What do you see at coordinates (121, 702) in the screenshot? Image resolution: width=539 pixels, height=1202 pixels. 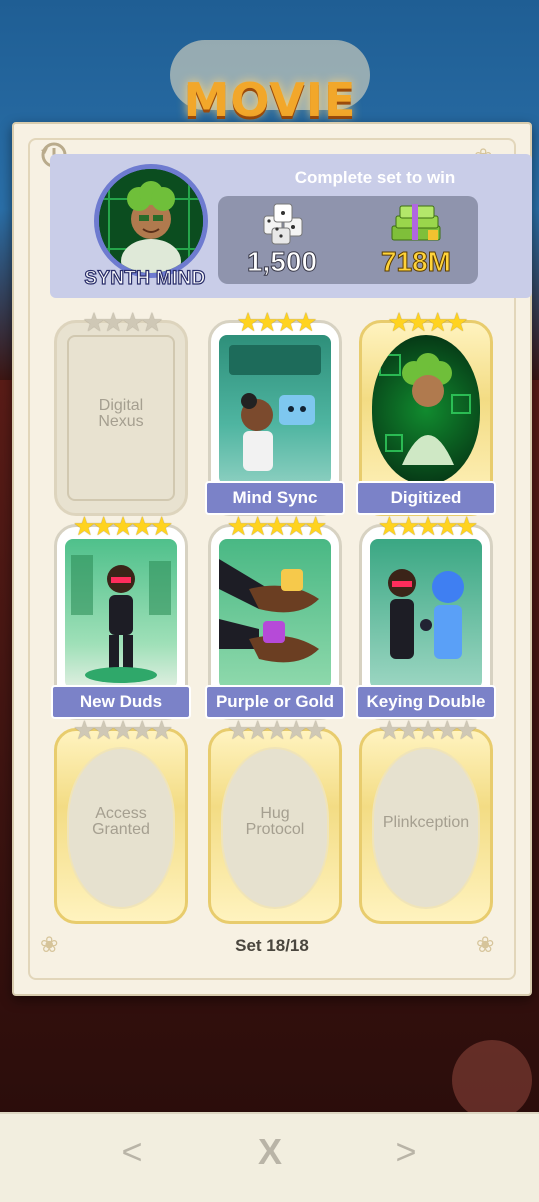 I see `card-name: New Duds` at bounding box center [121, 702].